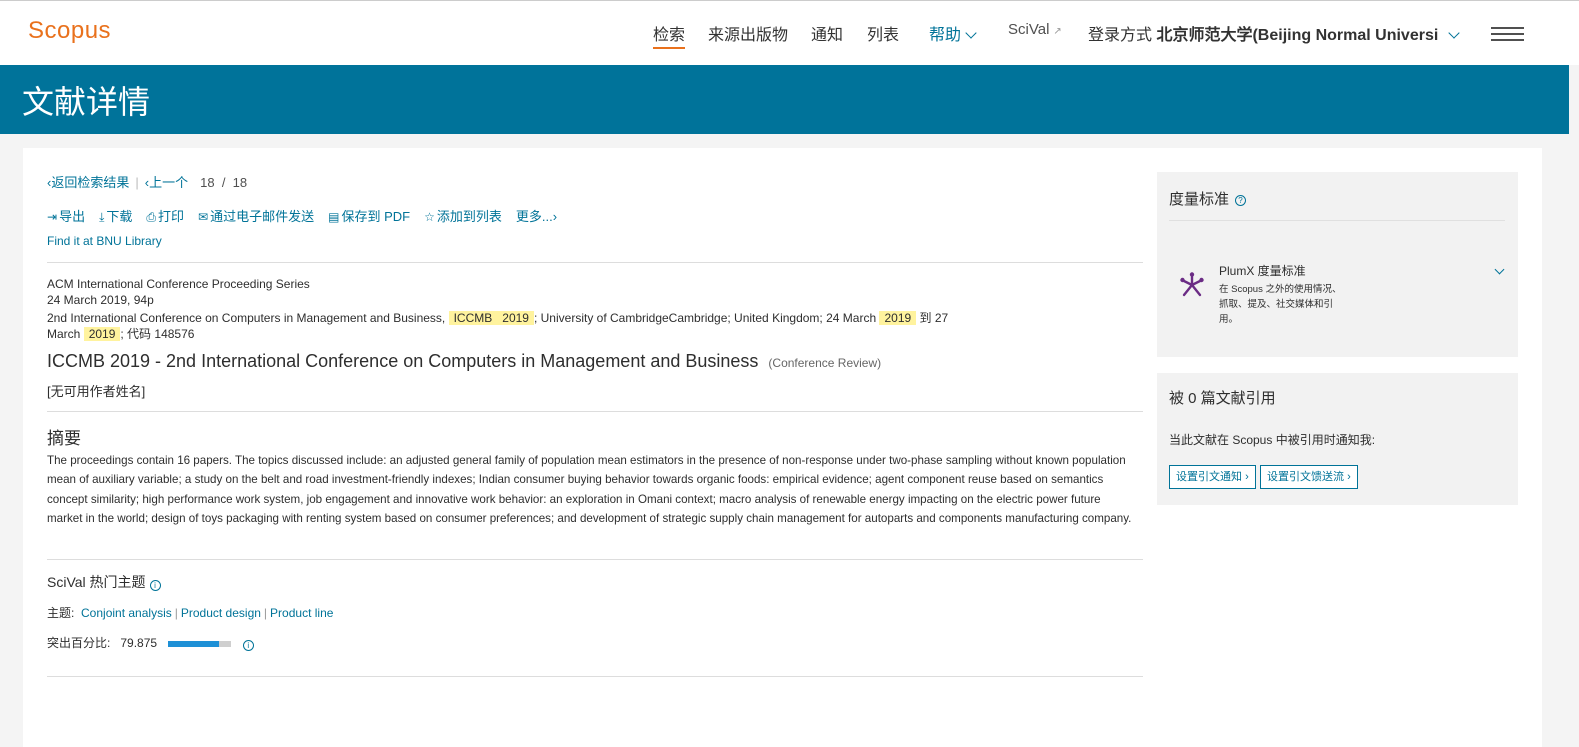  I want to click on export-icon: ⇥, so click(52, 217).